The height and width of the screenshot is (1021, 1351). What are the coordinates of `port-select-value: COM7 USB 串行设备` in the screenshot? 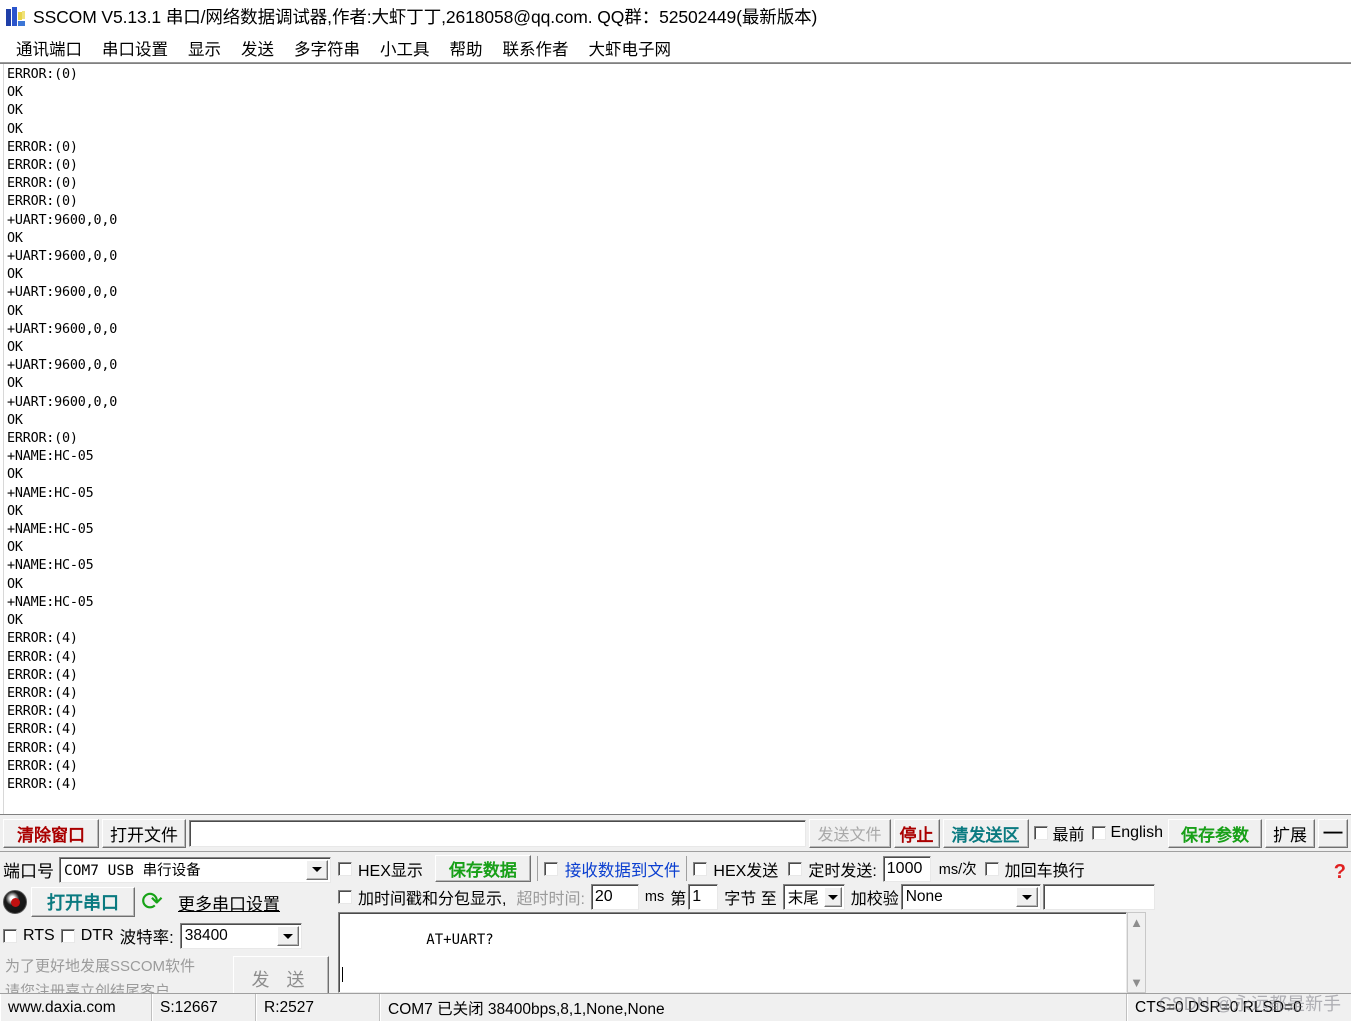 It's located at (132, 871).